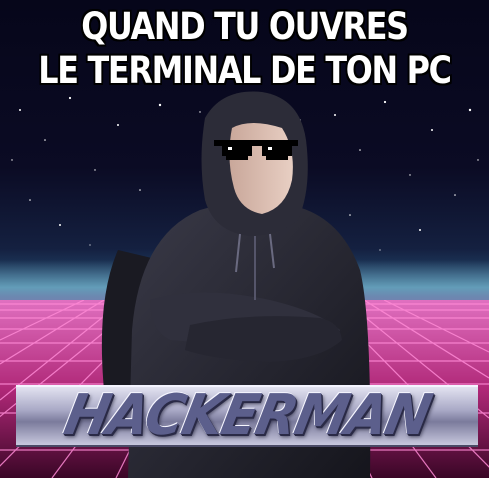  Describe the element at coordinates (245, 70) in the screenshot. I see `caption-second-line: LE TERMINAL DE TON PC` at that location.